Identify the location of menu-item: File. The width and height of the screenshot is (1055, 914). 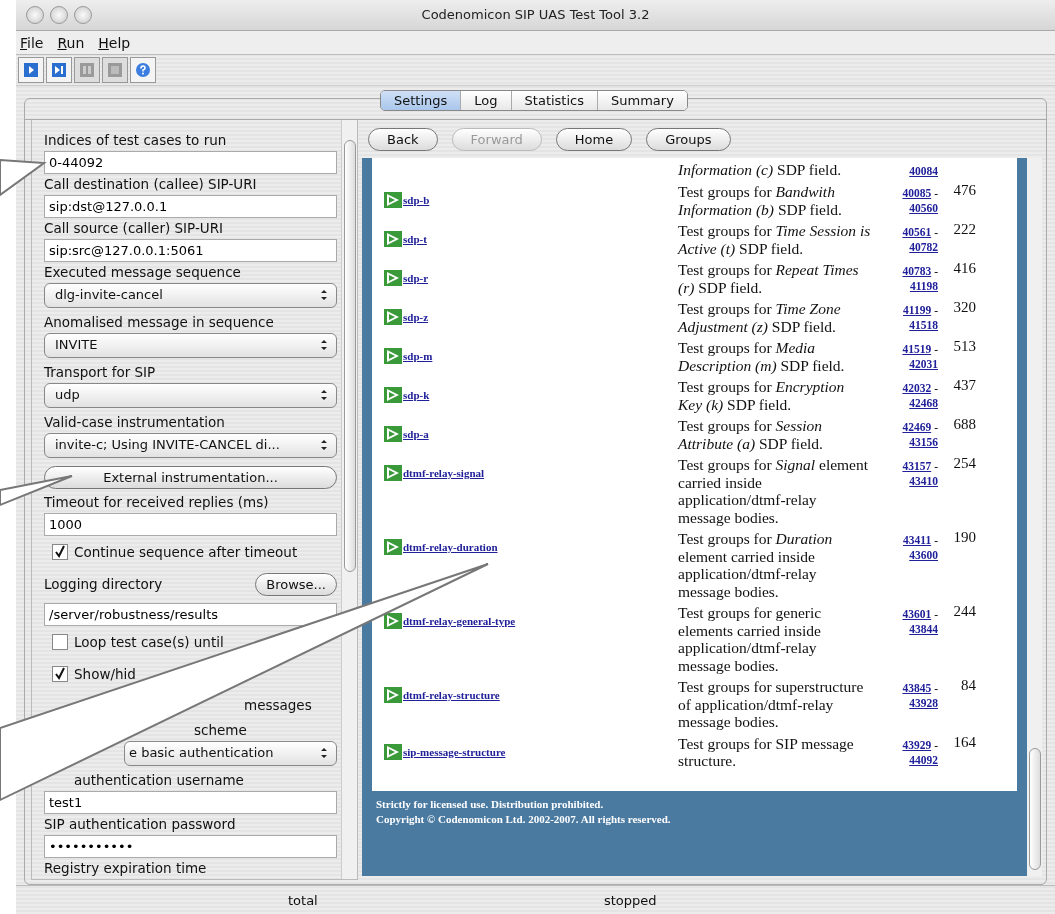
(32, 42).